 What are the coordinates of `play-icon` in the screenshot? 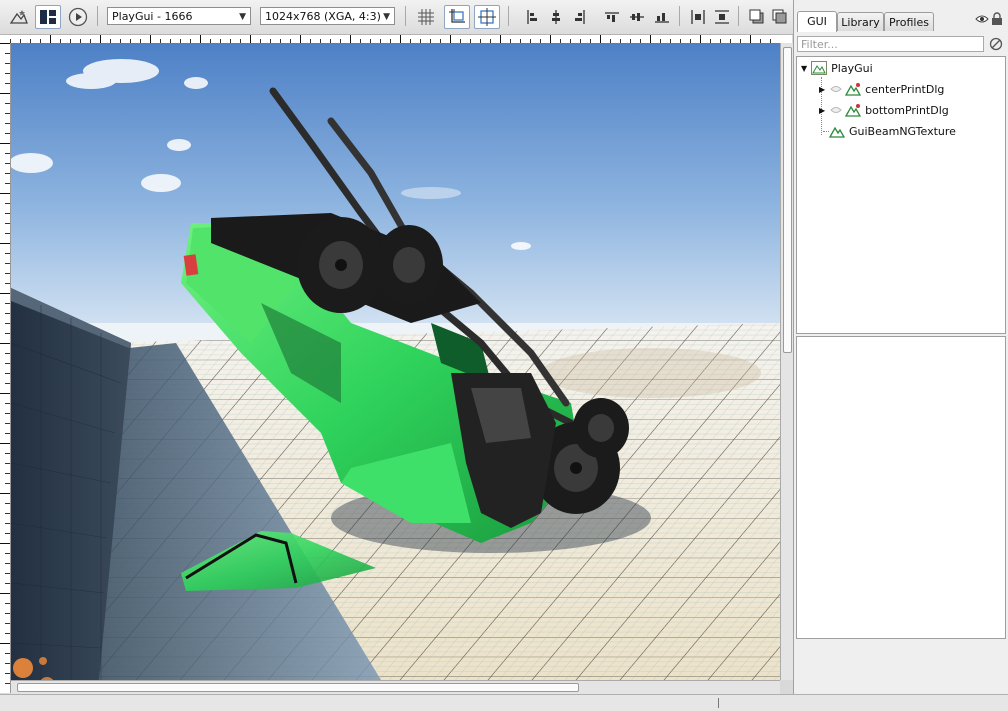 It's located at (78, 17).